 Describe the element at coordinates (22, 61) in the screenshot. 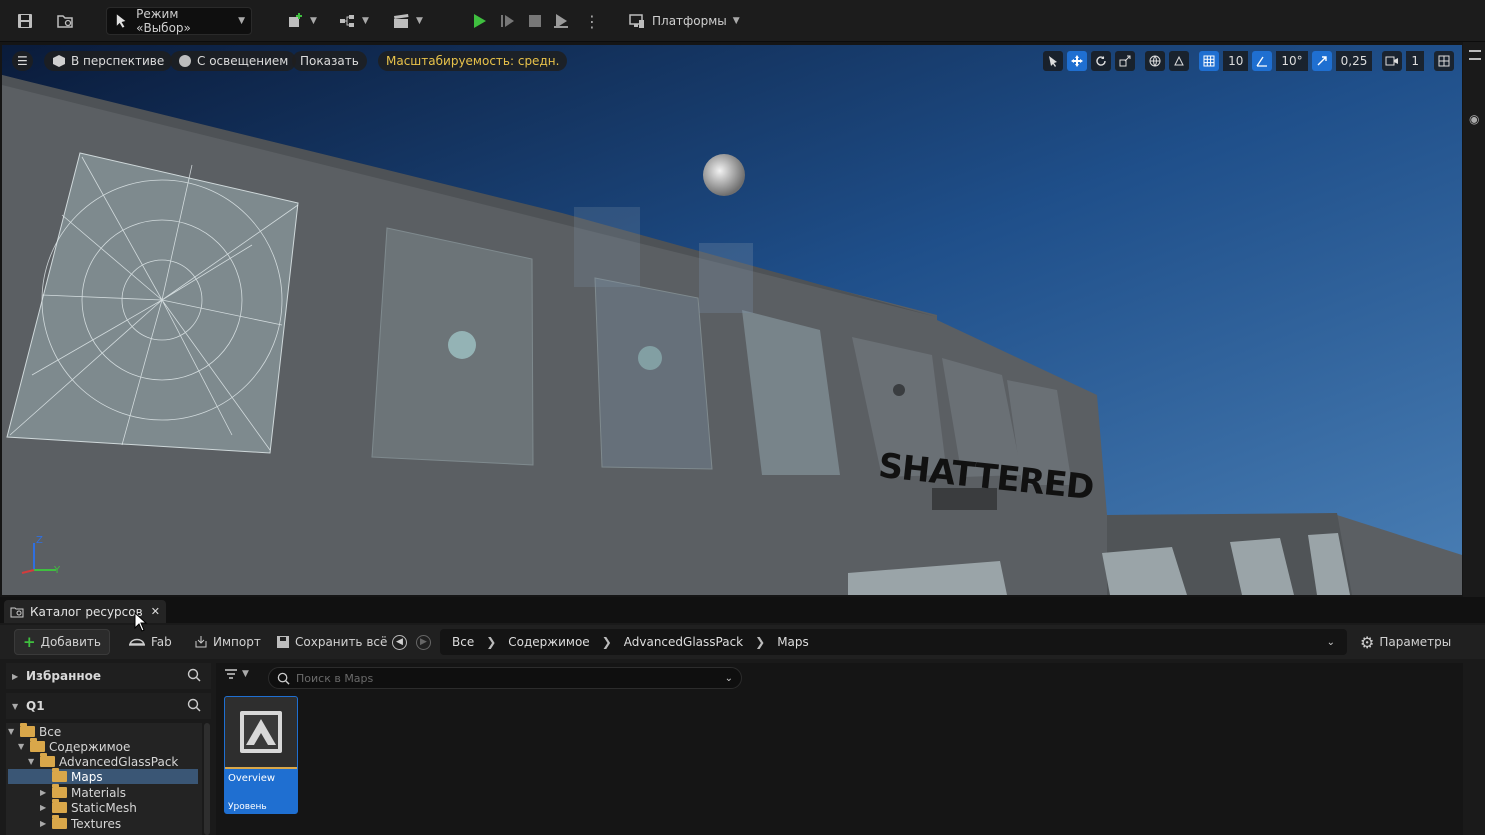

I see `viewport-menu-button: ☰` at that location.